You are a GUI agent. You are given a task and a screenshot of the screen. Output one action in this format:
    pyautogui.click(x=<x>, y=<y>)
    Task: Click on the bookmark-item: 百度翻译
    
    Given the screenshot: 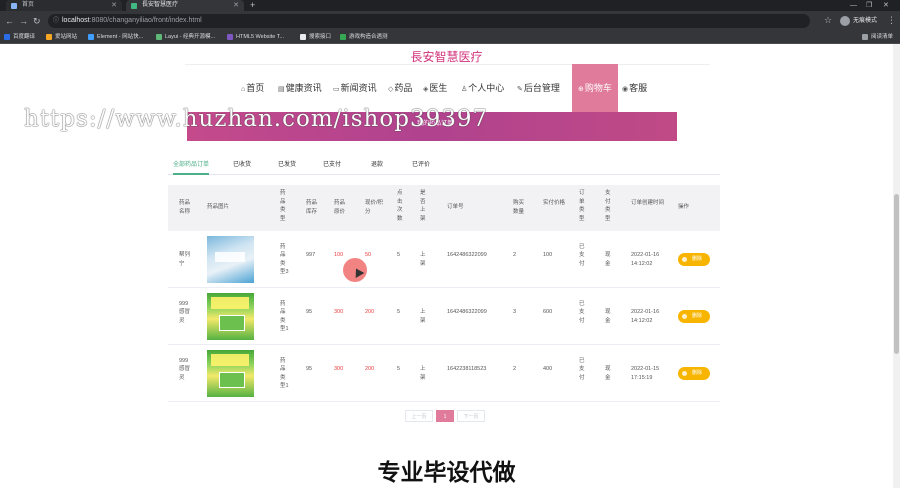 What is the action you would take?
    pyautogui.click(x=19, y=37)
    